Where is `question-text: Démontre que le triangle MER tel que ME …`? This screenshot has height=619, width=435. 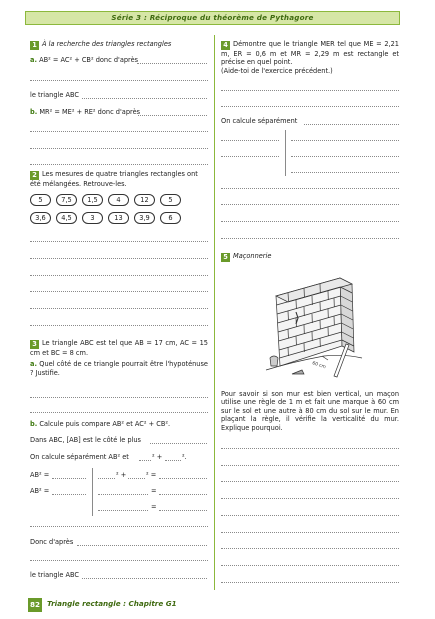
question-text: Démontre que le triangle MER tel que ME … is located at coordinates (310, 53).